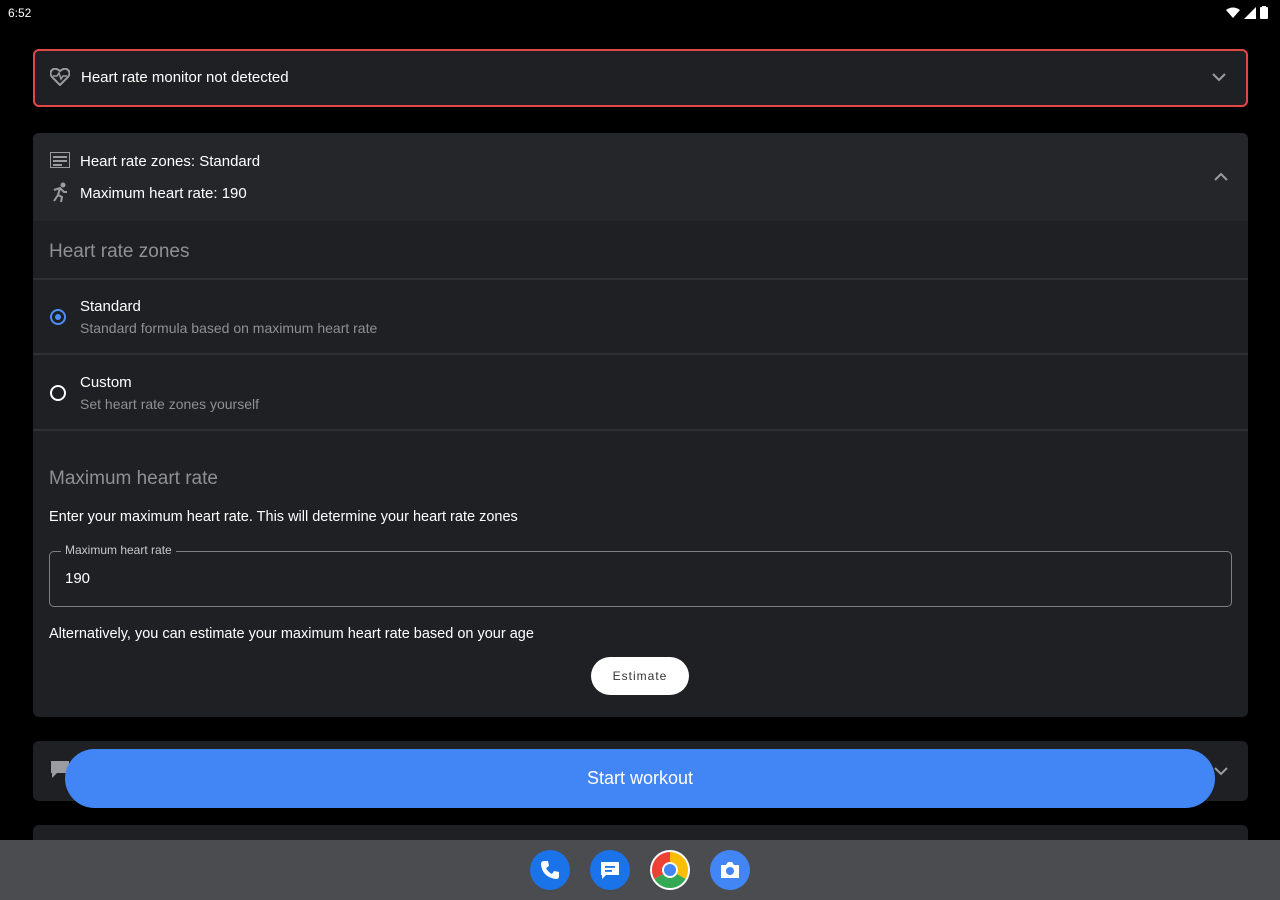  I want to click on system-icons, so click(1247, 12).